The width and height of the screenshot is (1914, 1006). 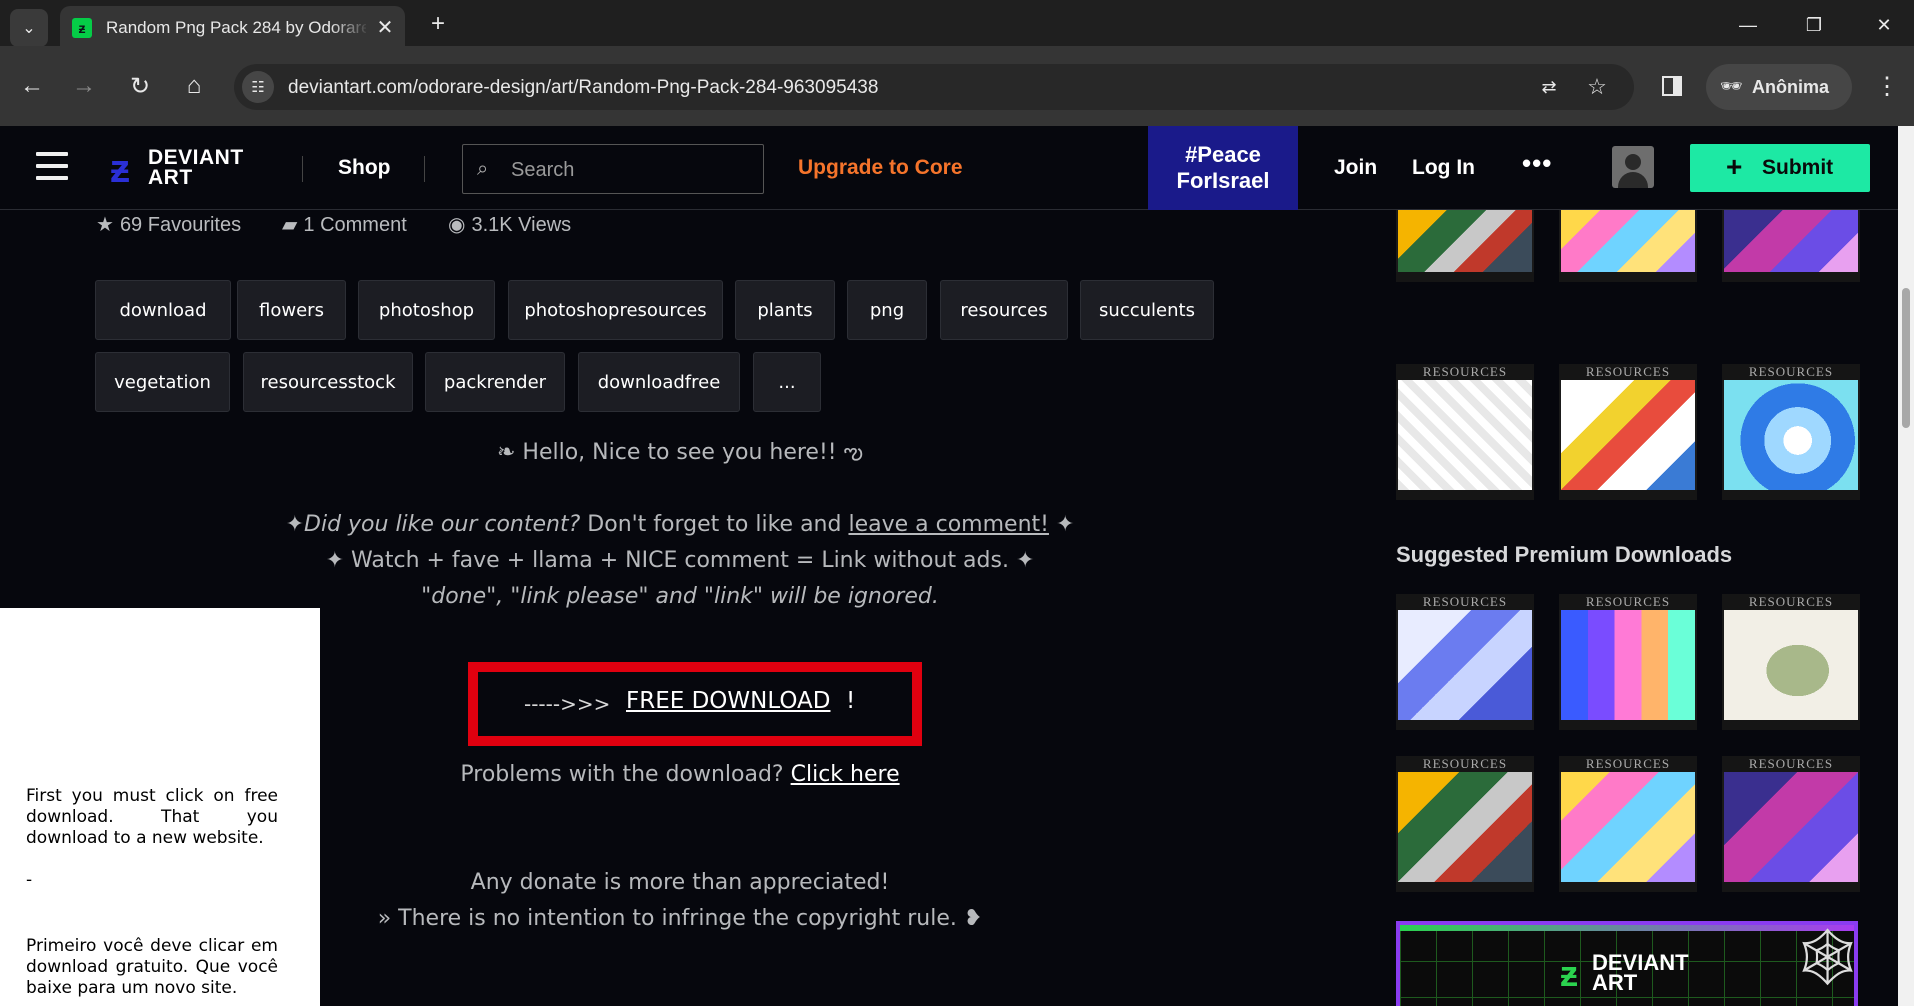 What do you see at coordinates (1004, 310) in the screenshot?
I see `tag-resources: resources` at bounding box center [1004, 310].